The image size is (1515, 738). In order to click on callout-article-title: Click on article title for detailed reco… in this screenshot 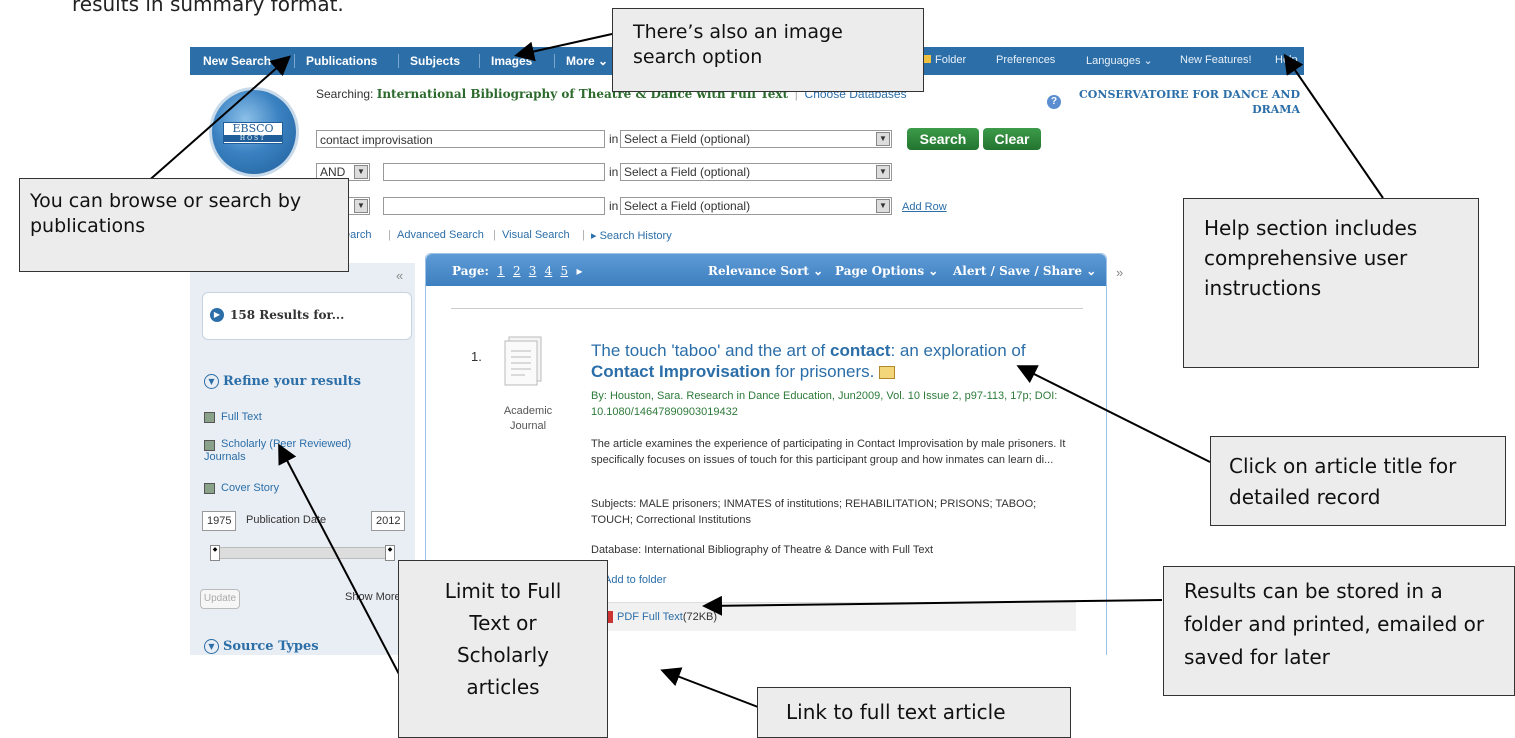, I will do `click(1358, 481)`.